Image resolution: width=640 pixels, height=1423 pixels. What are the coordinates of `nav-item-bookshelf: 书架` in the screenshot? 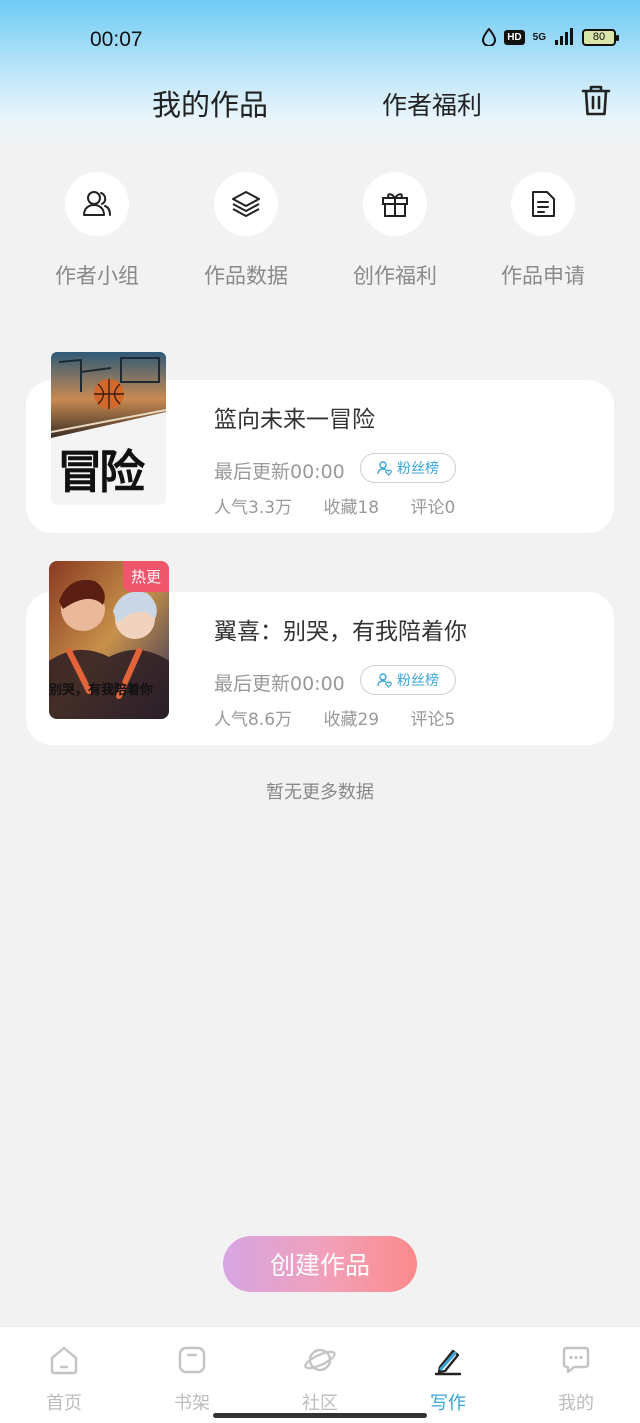 It's located at (192, 1379).